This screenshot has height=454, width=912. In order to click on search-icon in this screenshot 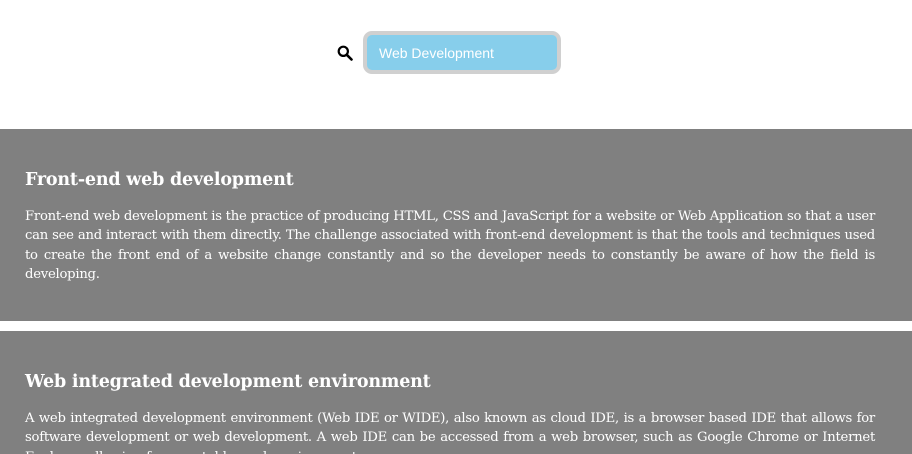, I will do `click(345, 53)`.